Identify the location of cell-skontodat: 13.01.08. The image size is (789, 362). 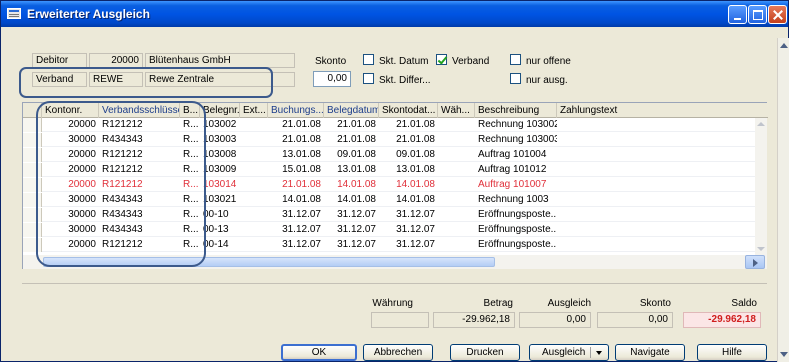
(408, 170).